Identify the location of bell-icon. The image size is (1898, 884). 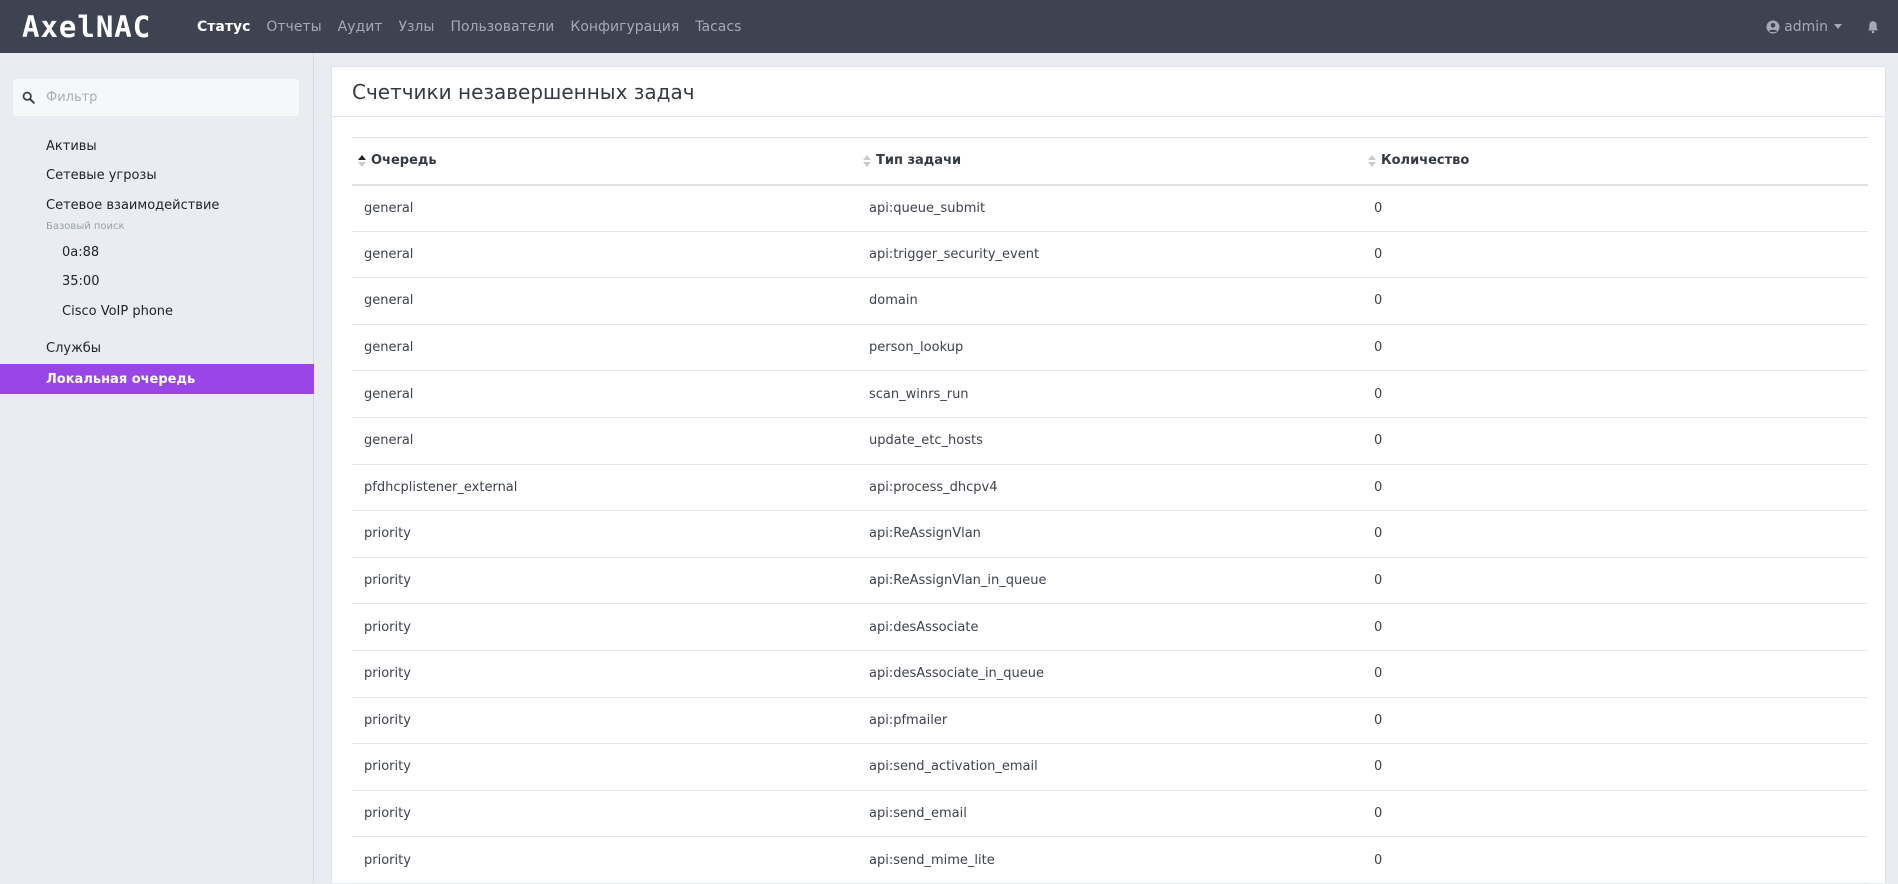
(1873, 27).